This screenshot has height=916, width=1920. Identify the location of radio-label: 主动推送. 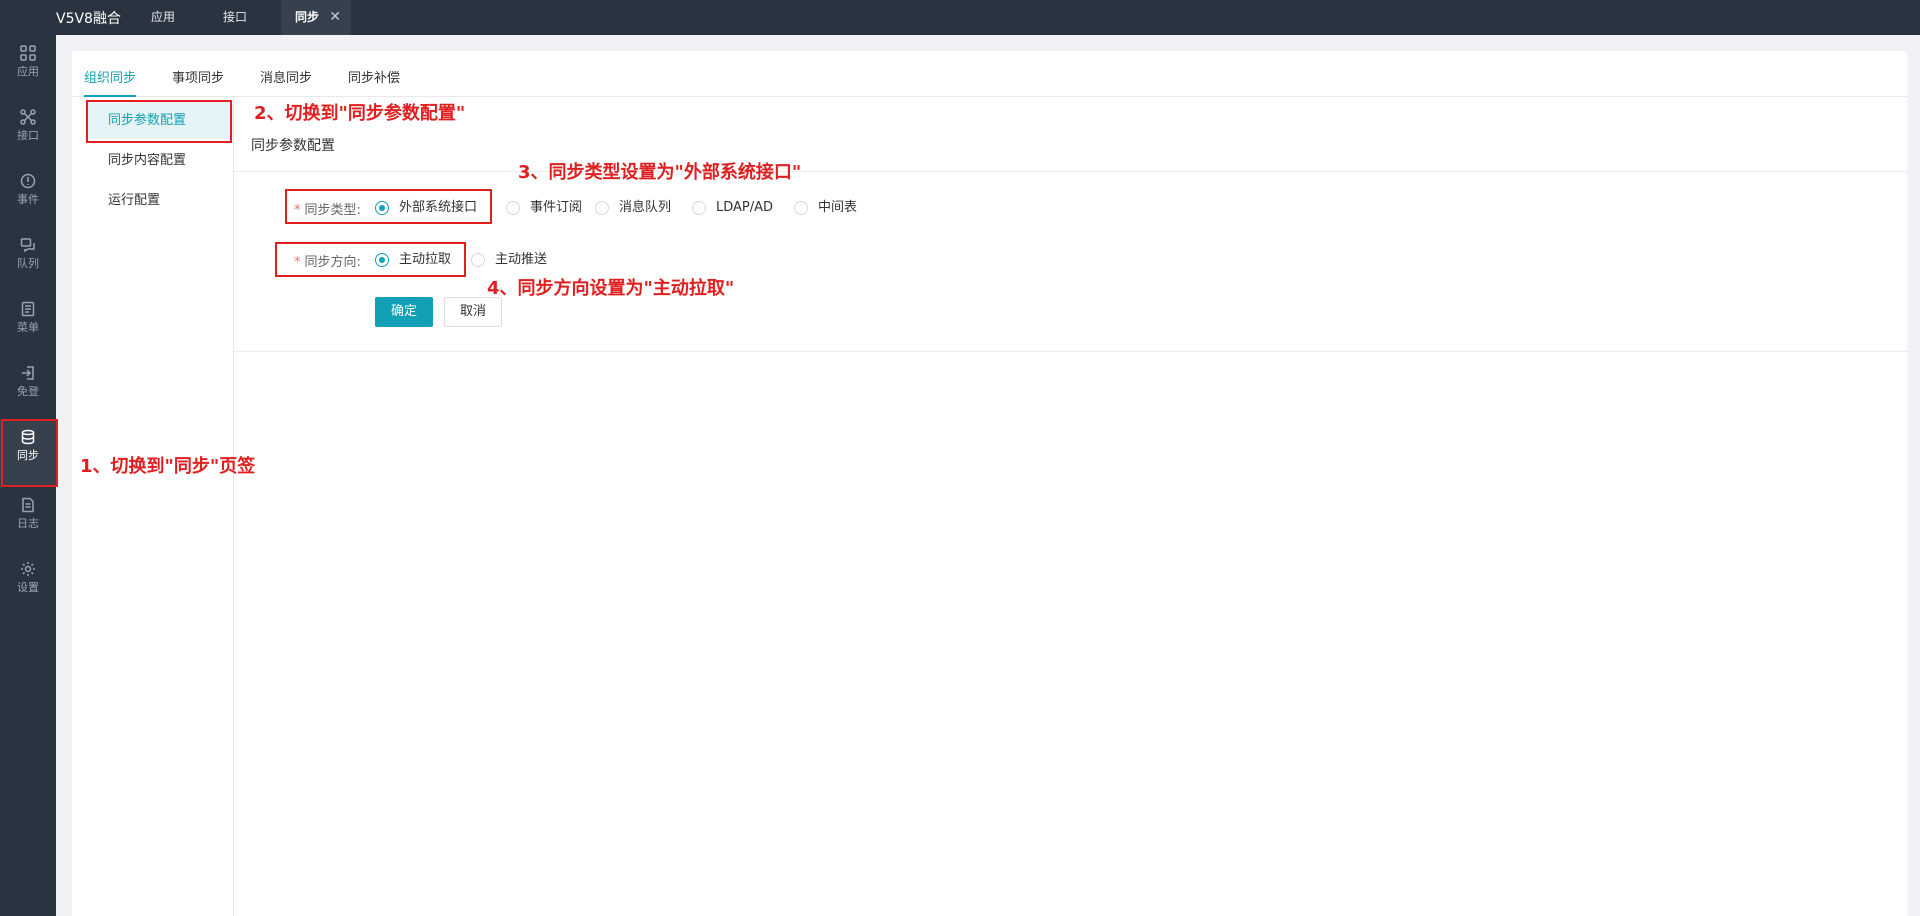
(521, 259).